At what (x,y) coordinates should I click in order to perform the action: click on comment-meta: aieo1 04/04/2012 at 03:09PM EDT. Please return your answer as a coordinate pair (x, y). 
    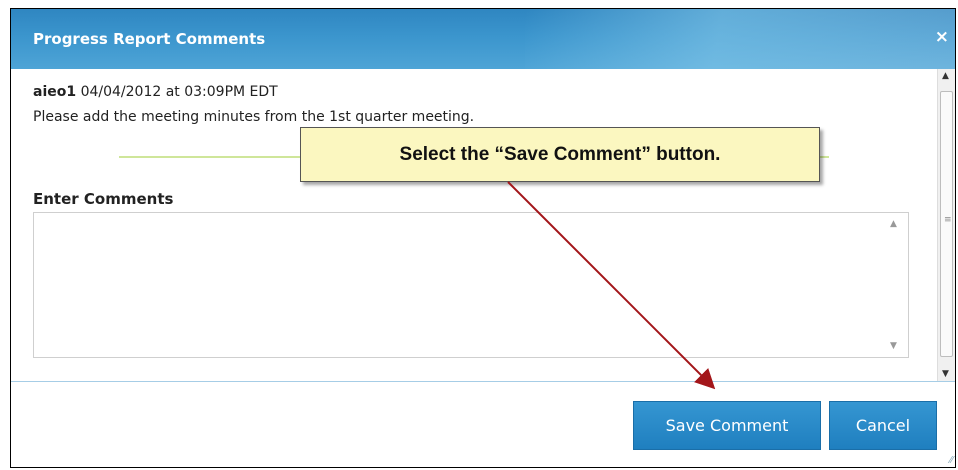
    Looking at the image, I should click on (155, 92).